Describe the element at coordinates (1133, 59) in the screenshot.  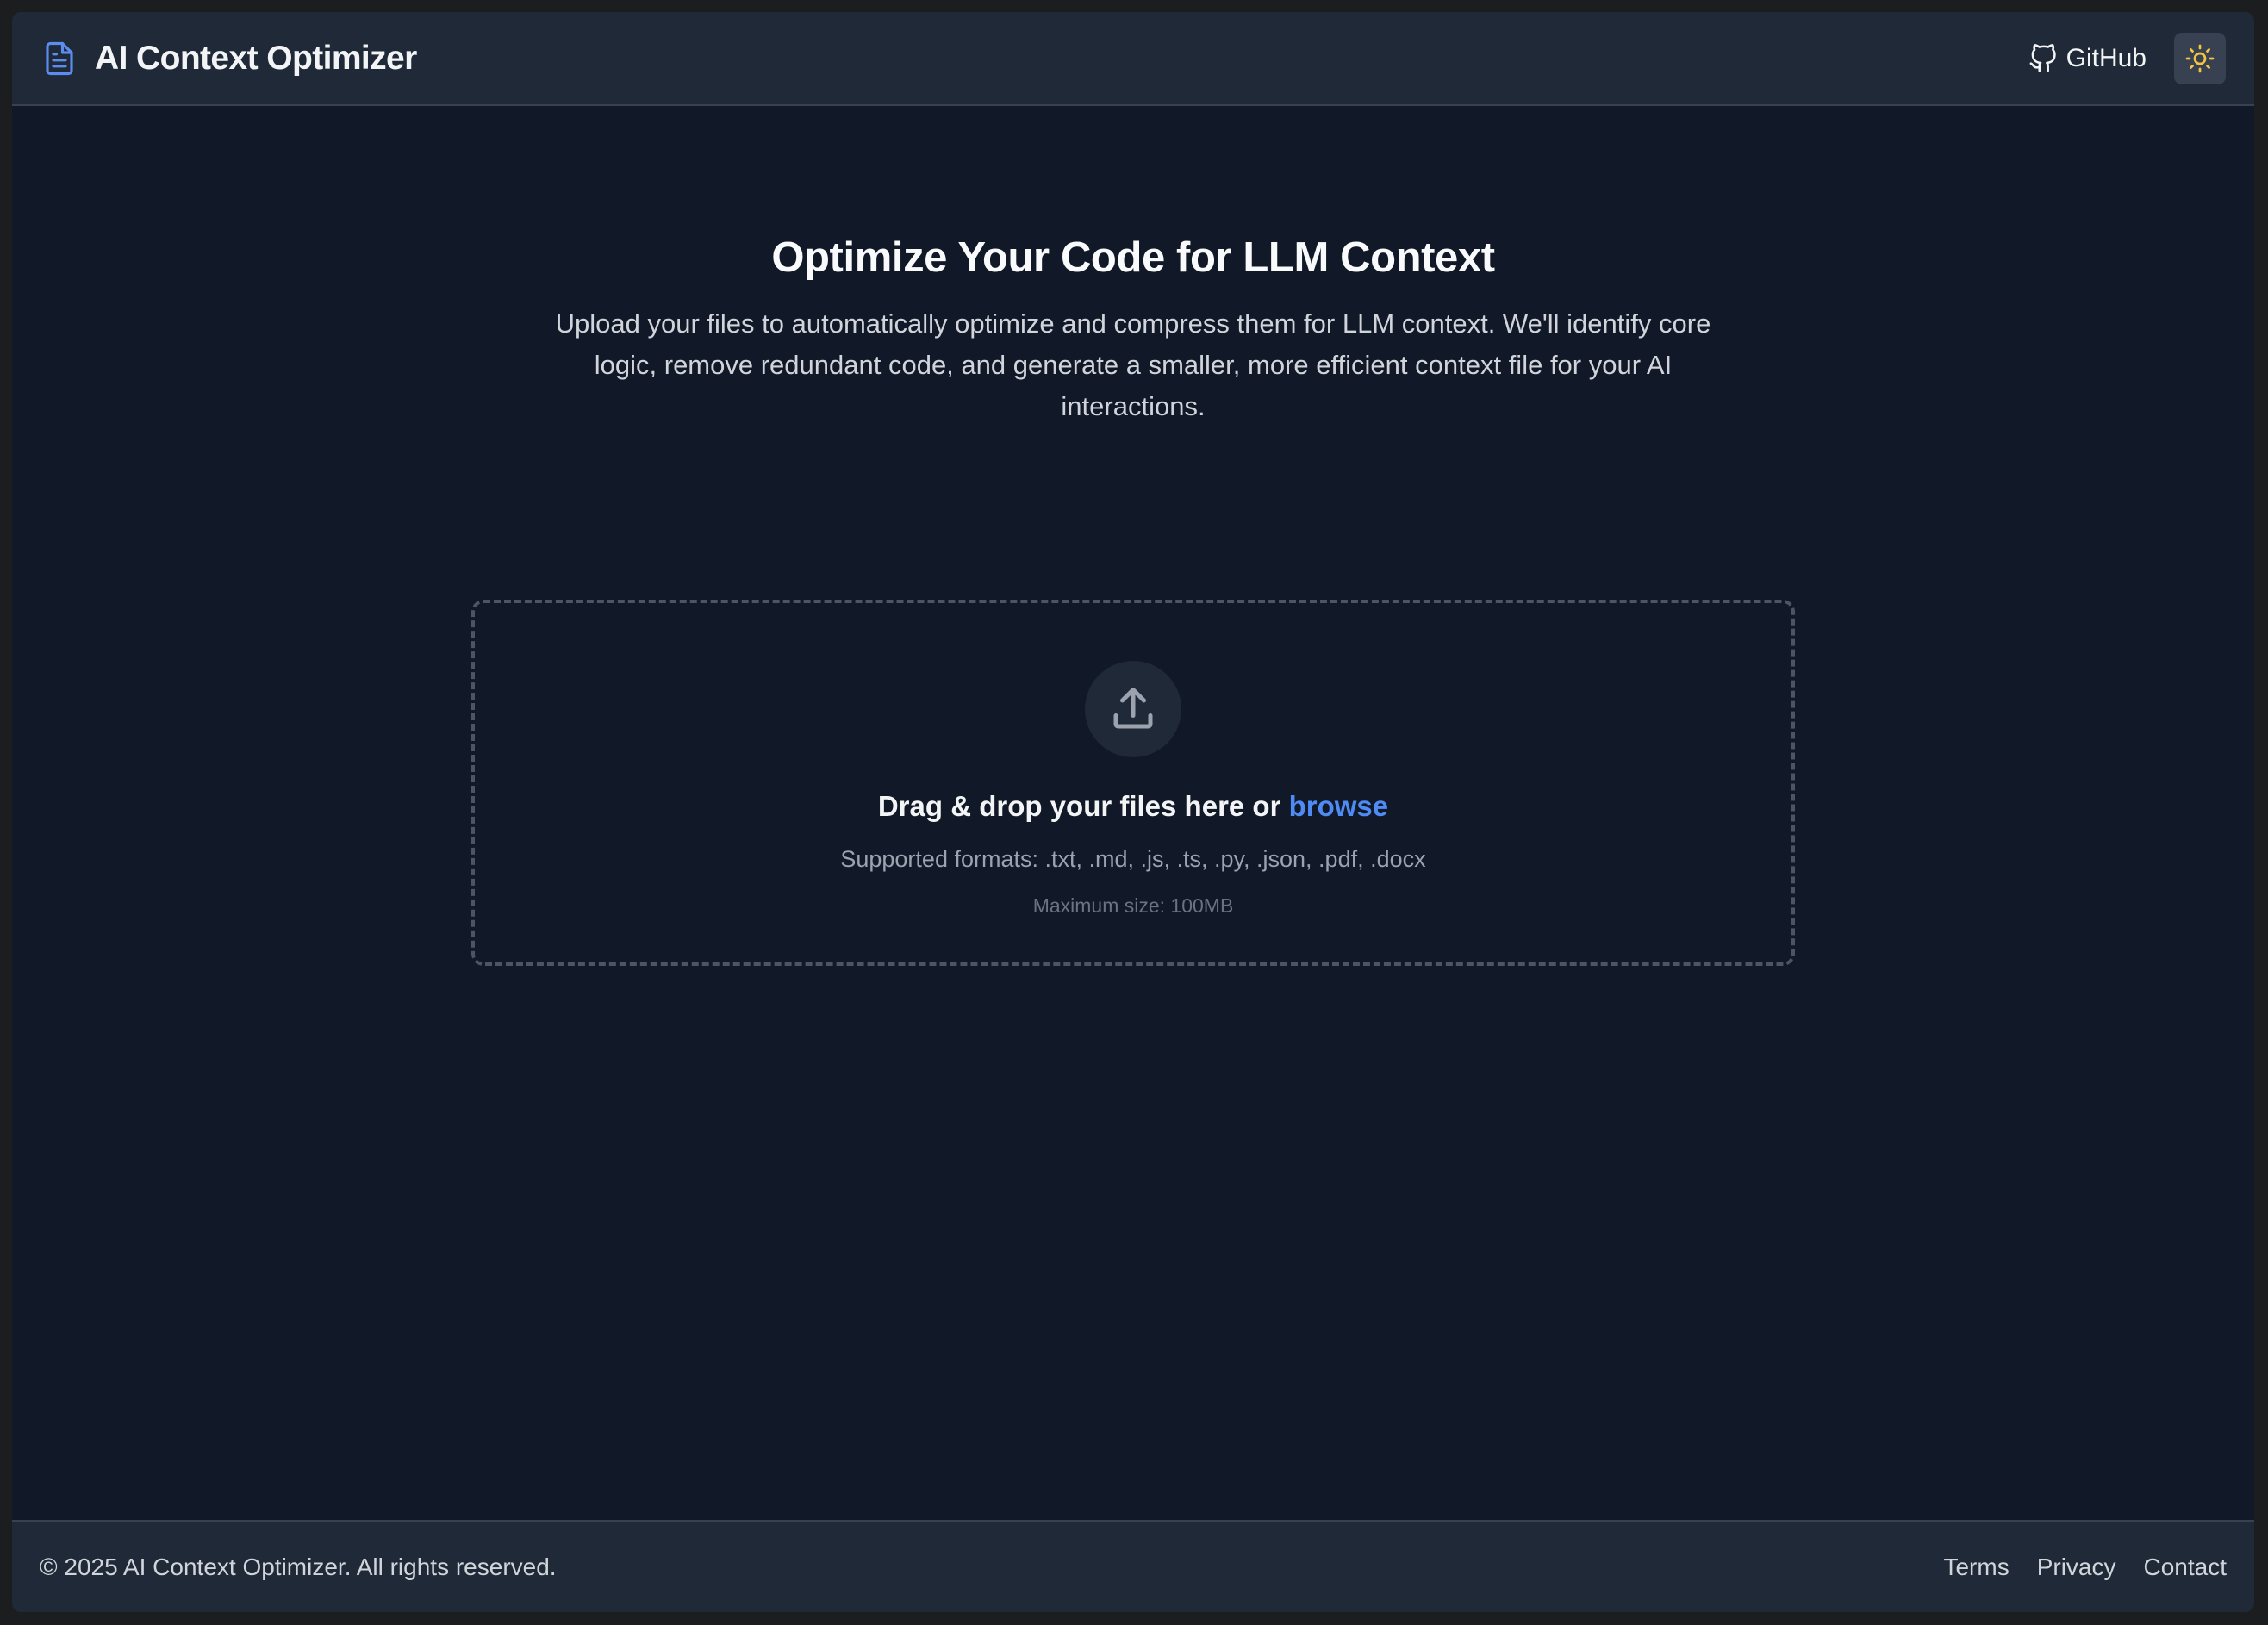
I see `top-nav: AI Context Optimizer GitHub` at that location.